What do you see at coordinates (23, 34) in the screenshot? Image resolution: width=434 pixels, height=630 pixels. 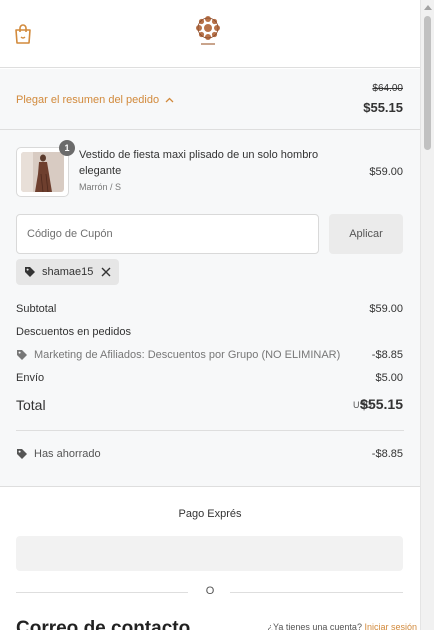 I see `shopping-bag-icon` at bounding box center [23, 34].